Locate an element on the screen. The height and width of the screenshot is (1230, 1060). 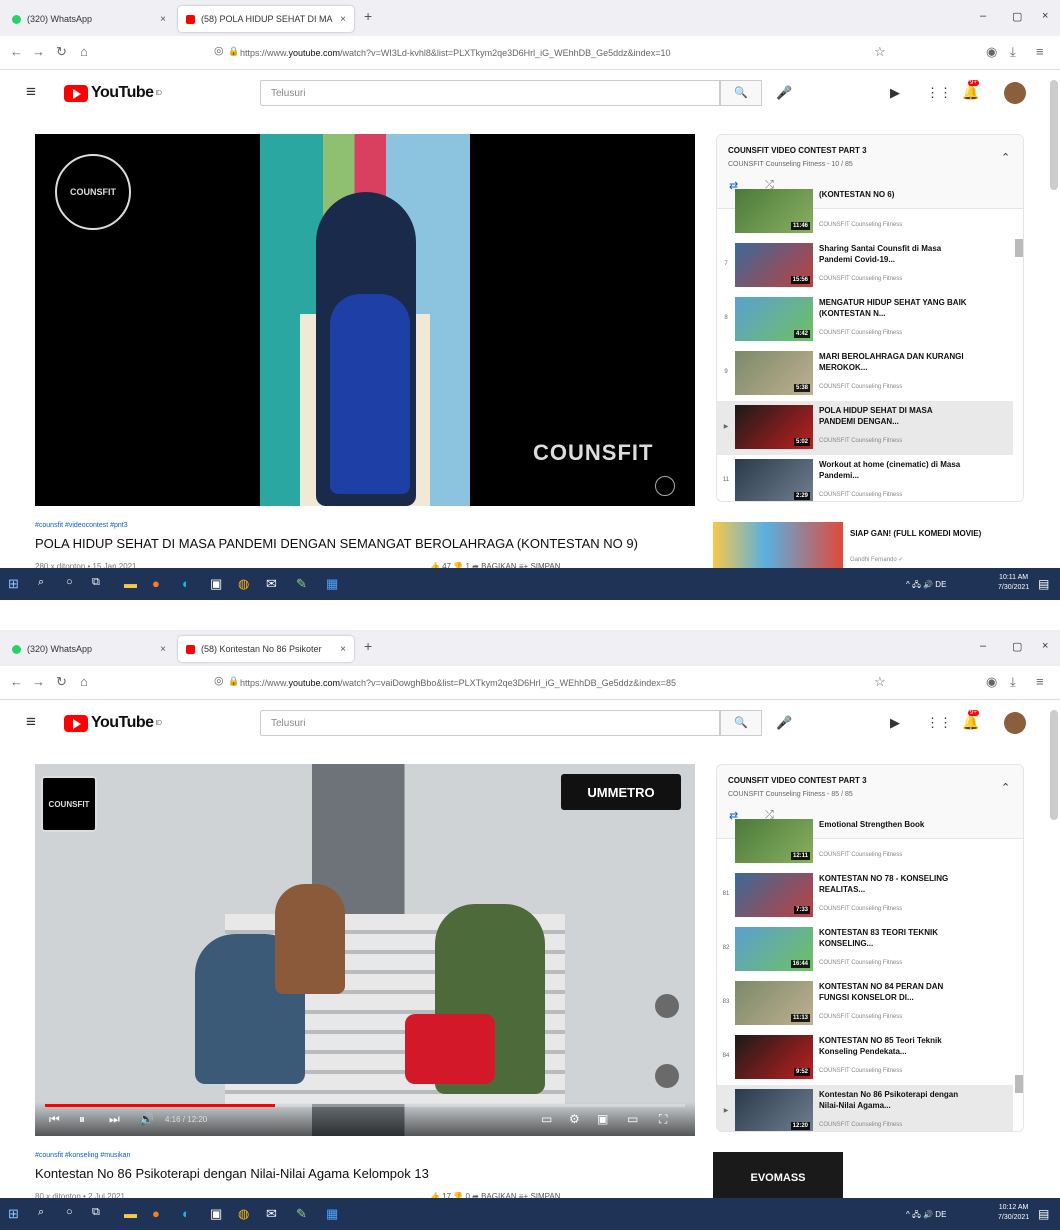
tab-youtube: (58) POLA HIDUP SEHAT DI MA × is located at coordinates (266, 19).